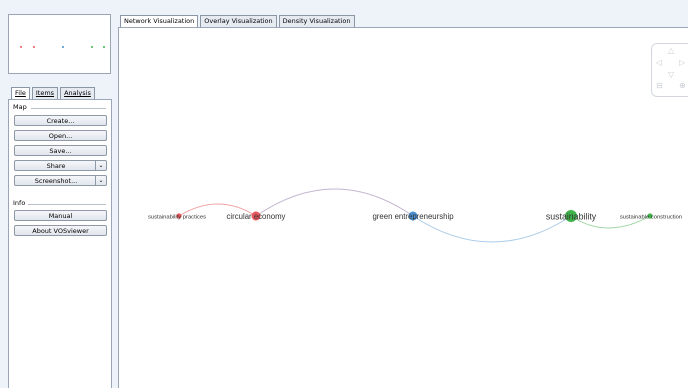 The image size is (688, 388). Describe the element at coordinates (413, 216) in the screenshot. I see `label-green-entrepreneurship: green entrepreneurship` at that location.